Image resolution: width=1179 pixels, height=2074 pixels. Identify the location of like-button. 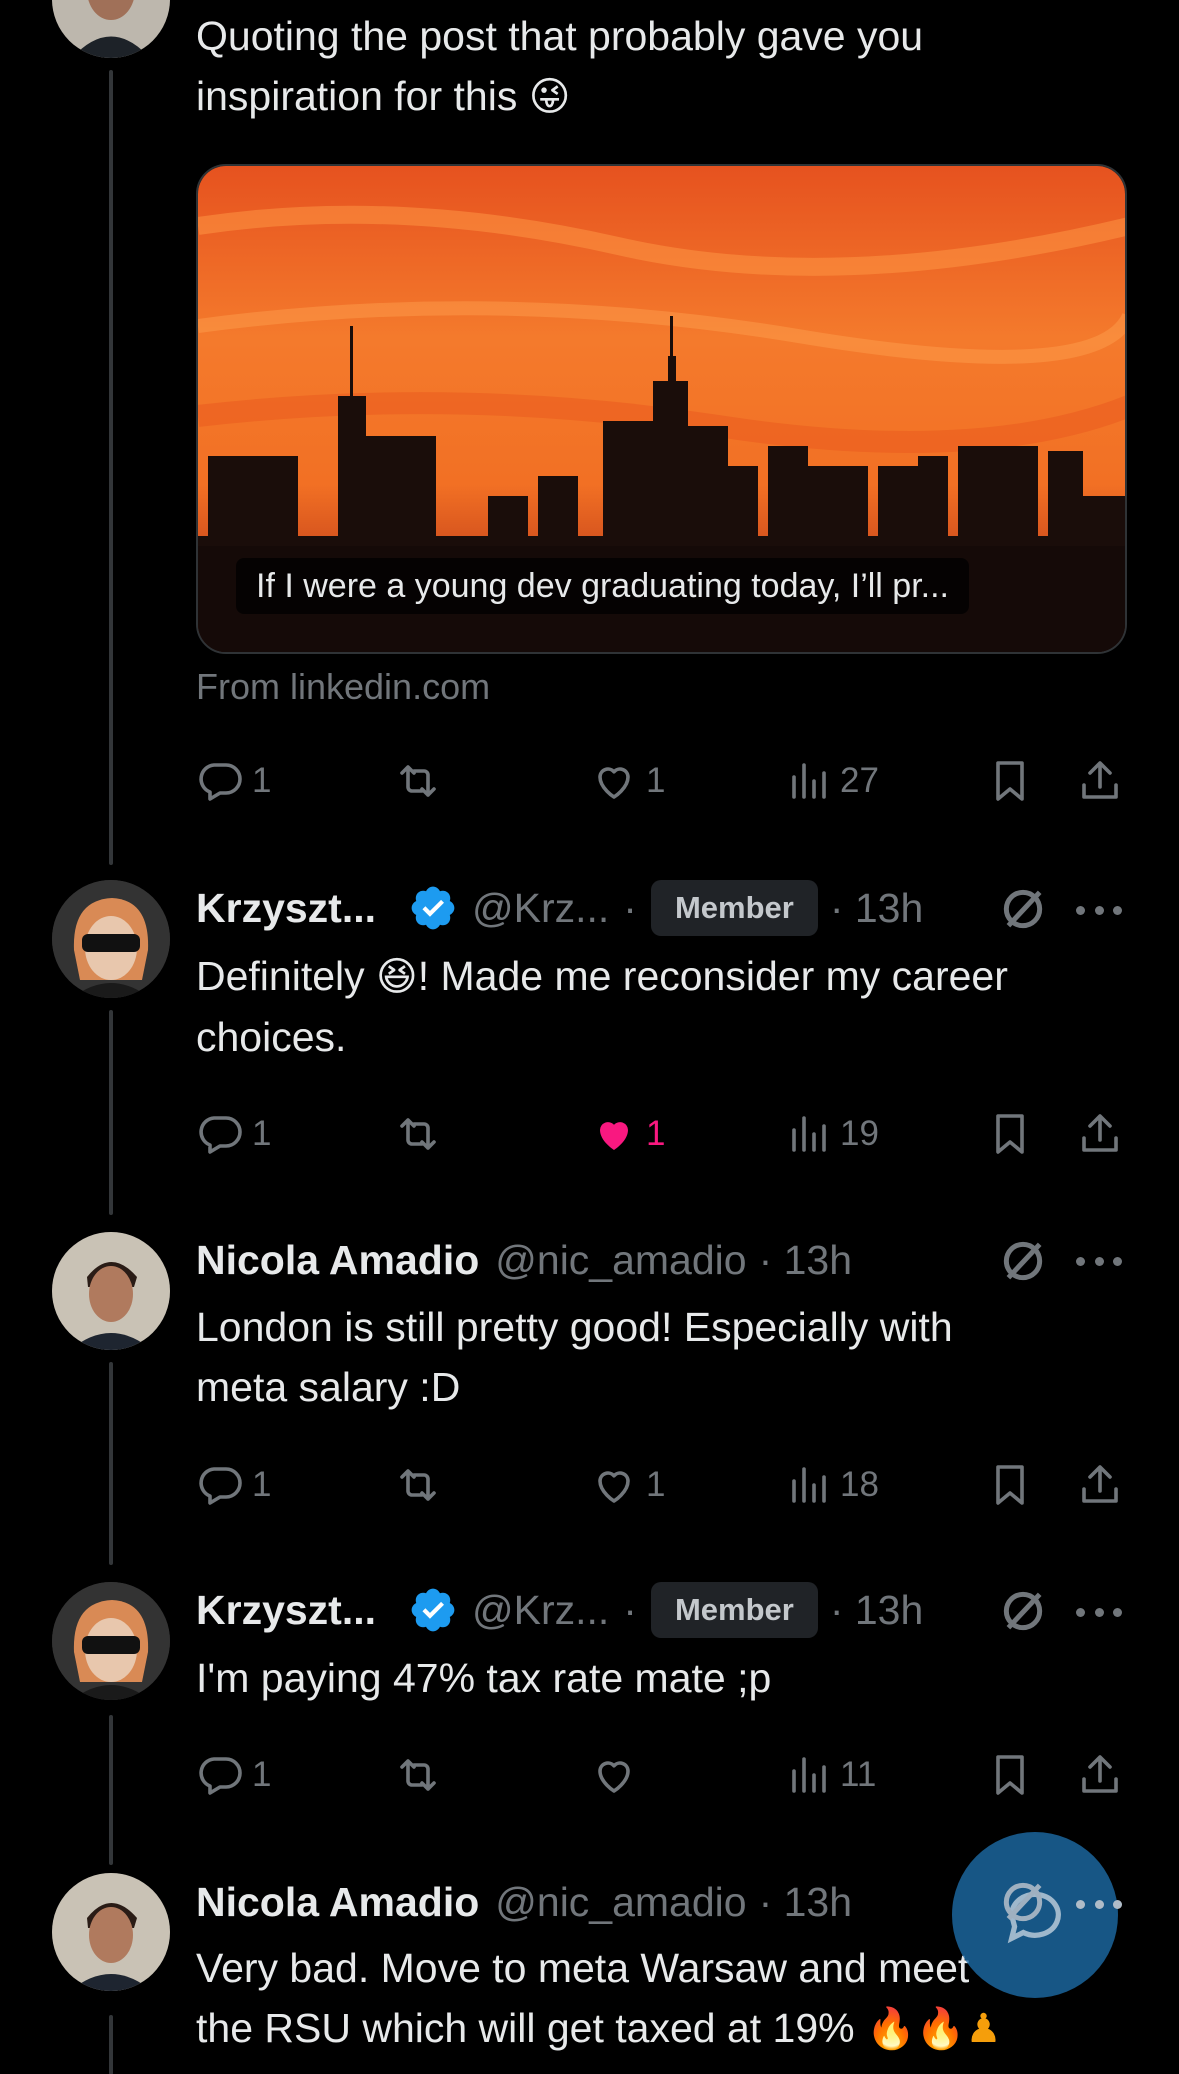
(618, 1775).